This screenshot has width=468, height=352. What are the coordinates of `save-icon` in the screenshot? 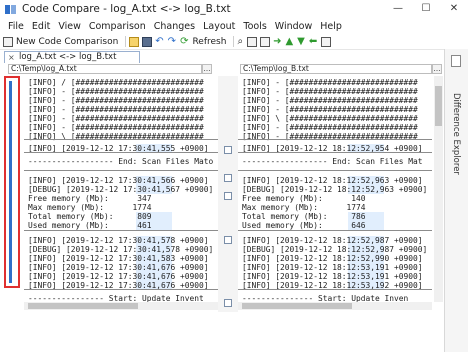 It's located at (147, 41).